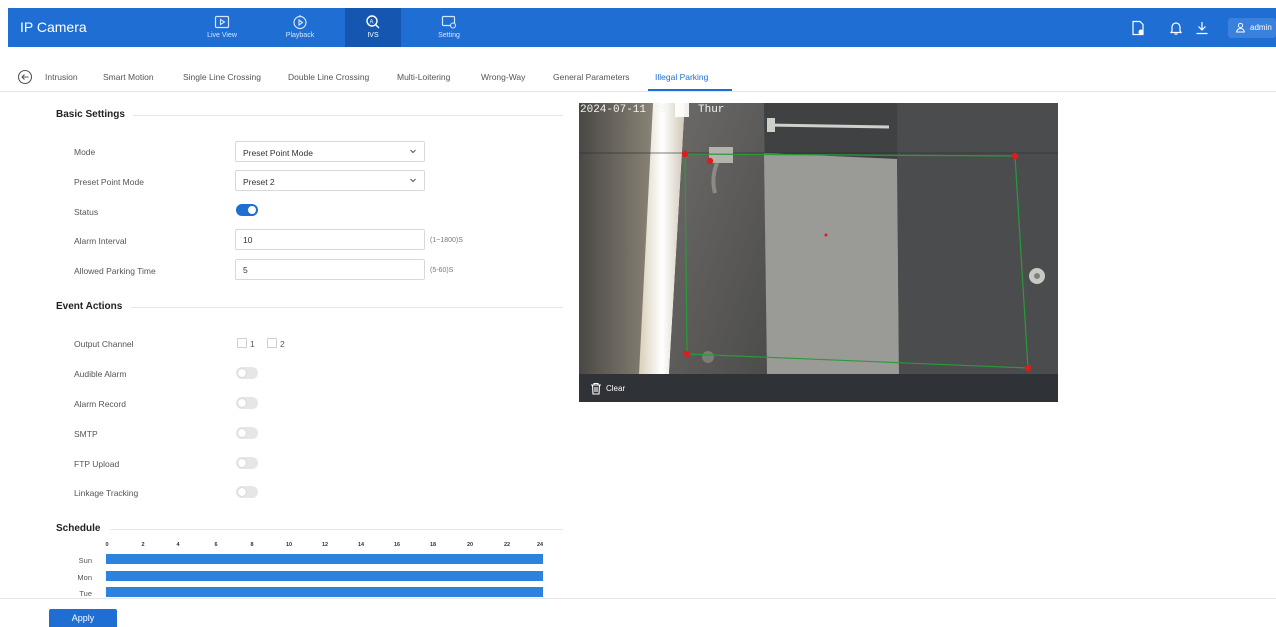 The image size is (1276, 627). I want to click on svg-text: A, so click(372, 23).